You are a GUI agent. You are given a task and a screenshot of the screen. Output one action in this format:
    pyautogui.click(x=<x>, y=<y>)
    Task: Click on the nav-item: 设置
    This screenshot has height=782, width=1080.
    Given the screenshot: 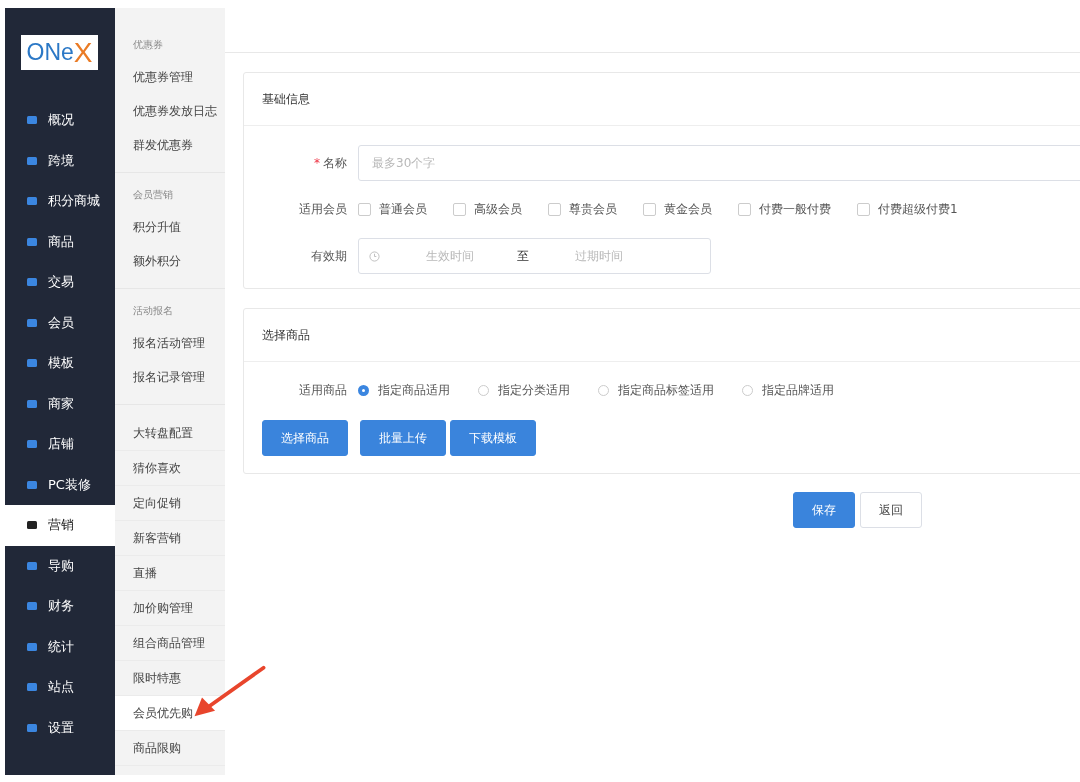 What is the action you would take?
    pyautogui.click(x=60, y=727)
    